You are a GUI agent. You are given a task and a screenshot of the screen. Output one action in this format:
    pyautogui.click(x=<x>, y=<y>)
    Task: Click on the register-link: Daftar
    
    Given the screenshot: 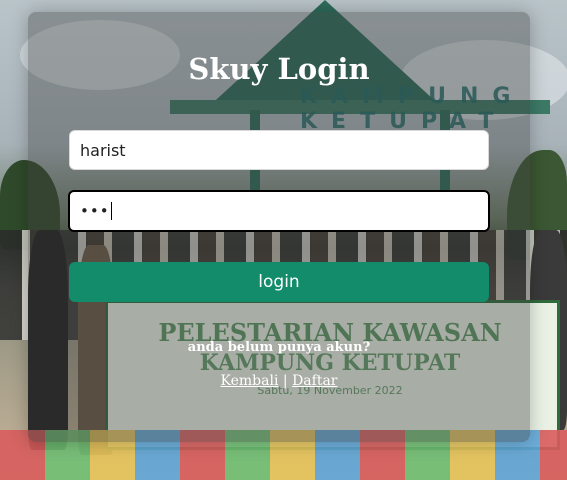 What is the action you would take?
    pyautogui.click(x=314, y=381)
    